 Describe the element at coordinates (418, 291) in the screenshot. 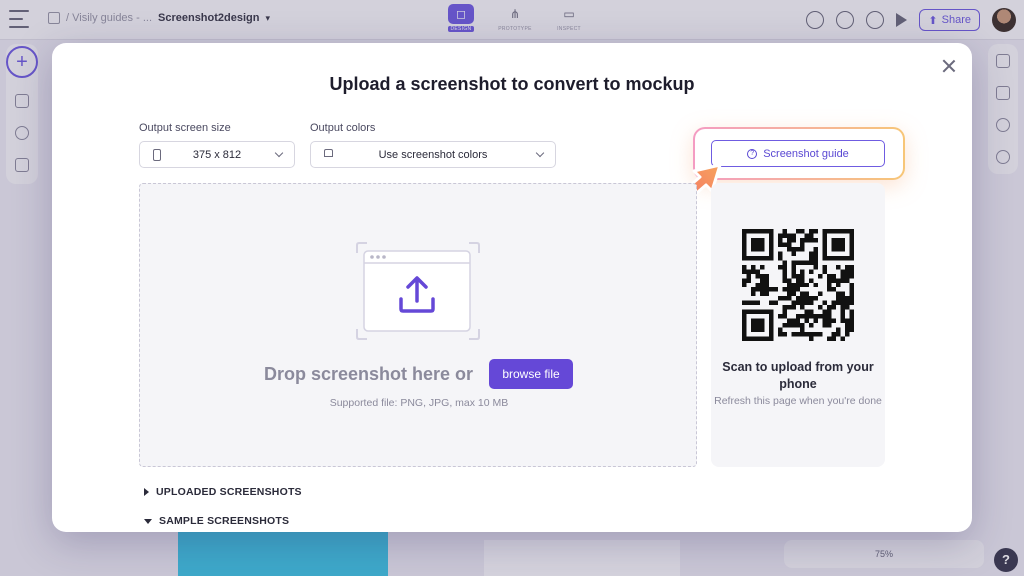

I see `upload-file-icon` at that location.